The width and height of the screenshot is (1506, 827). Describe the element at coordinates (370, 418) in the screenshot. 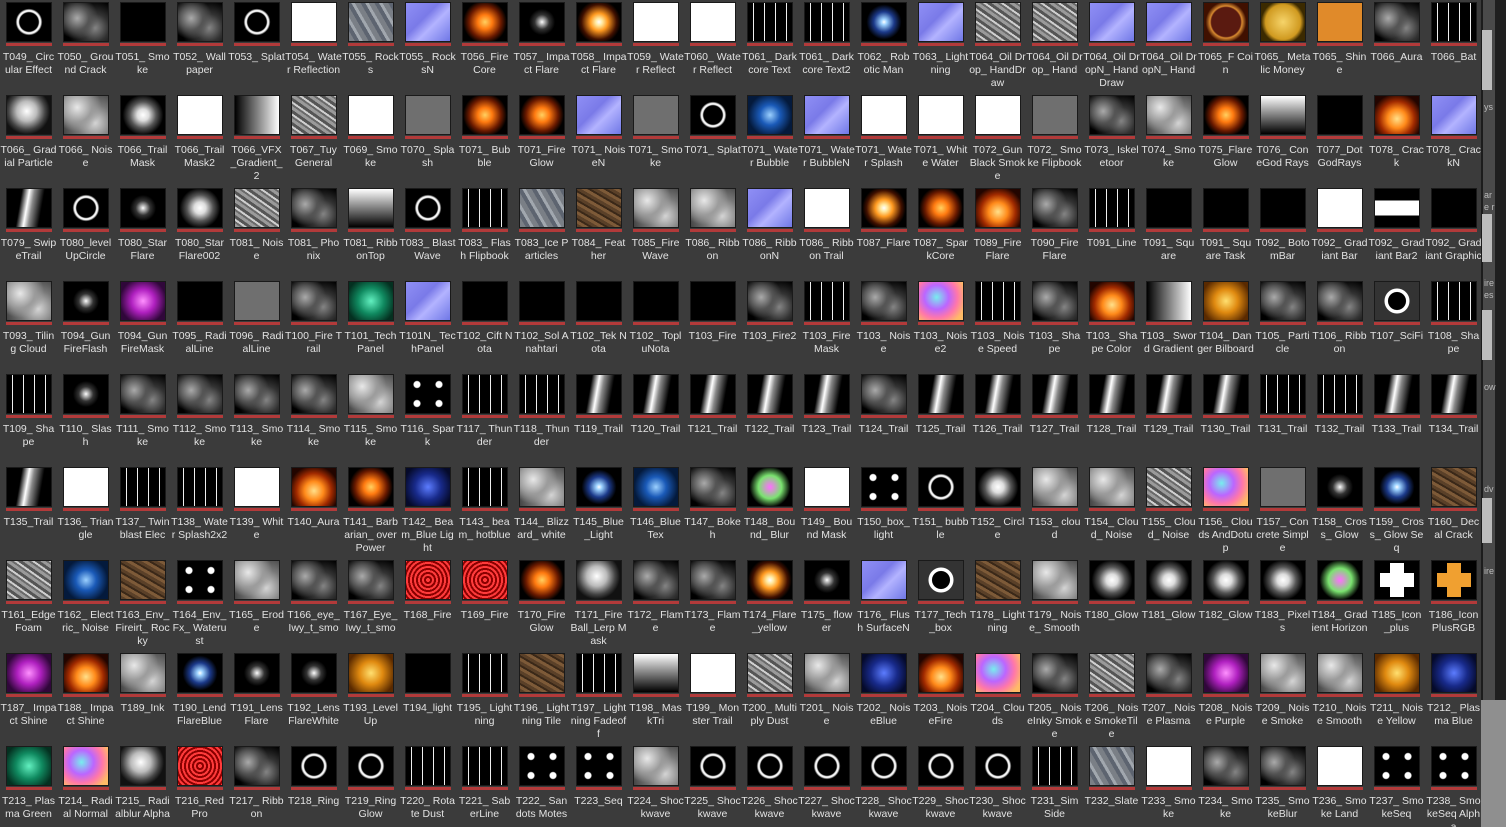

I see `asset-tile: T115_ Smoke` at that location.